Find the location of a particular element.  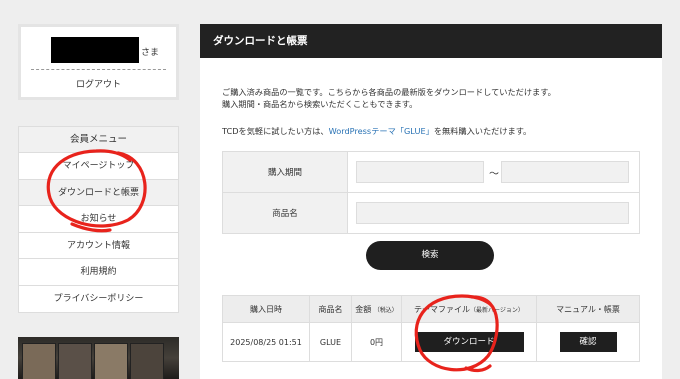

name-suffix: さま is located at coordinates (150, 53).